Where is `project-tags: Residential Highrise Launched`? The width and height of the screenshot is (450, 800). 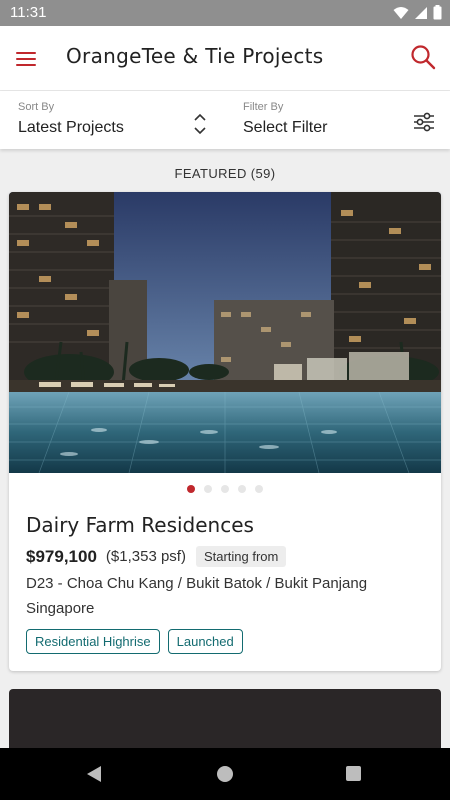
project-tags: Residential Highrise Launched is located at coordinates (134, 641).